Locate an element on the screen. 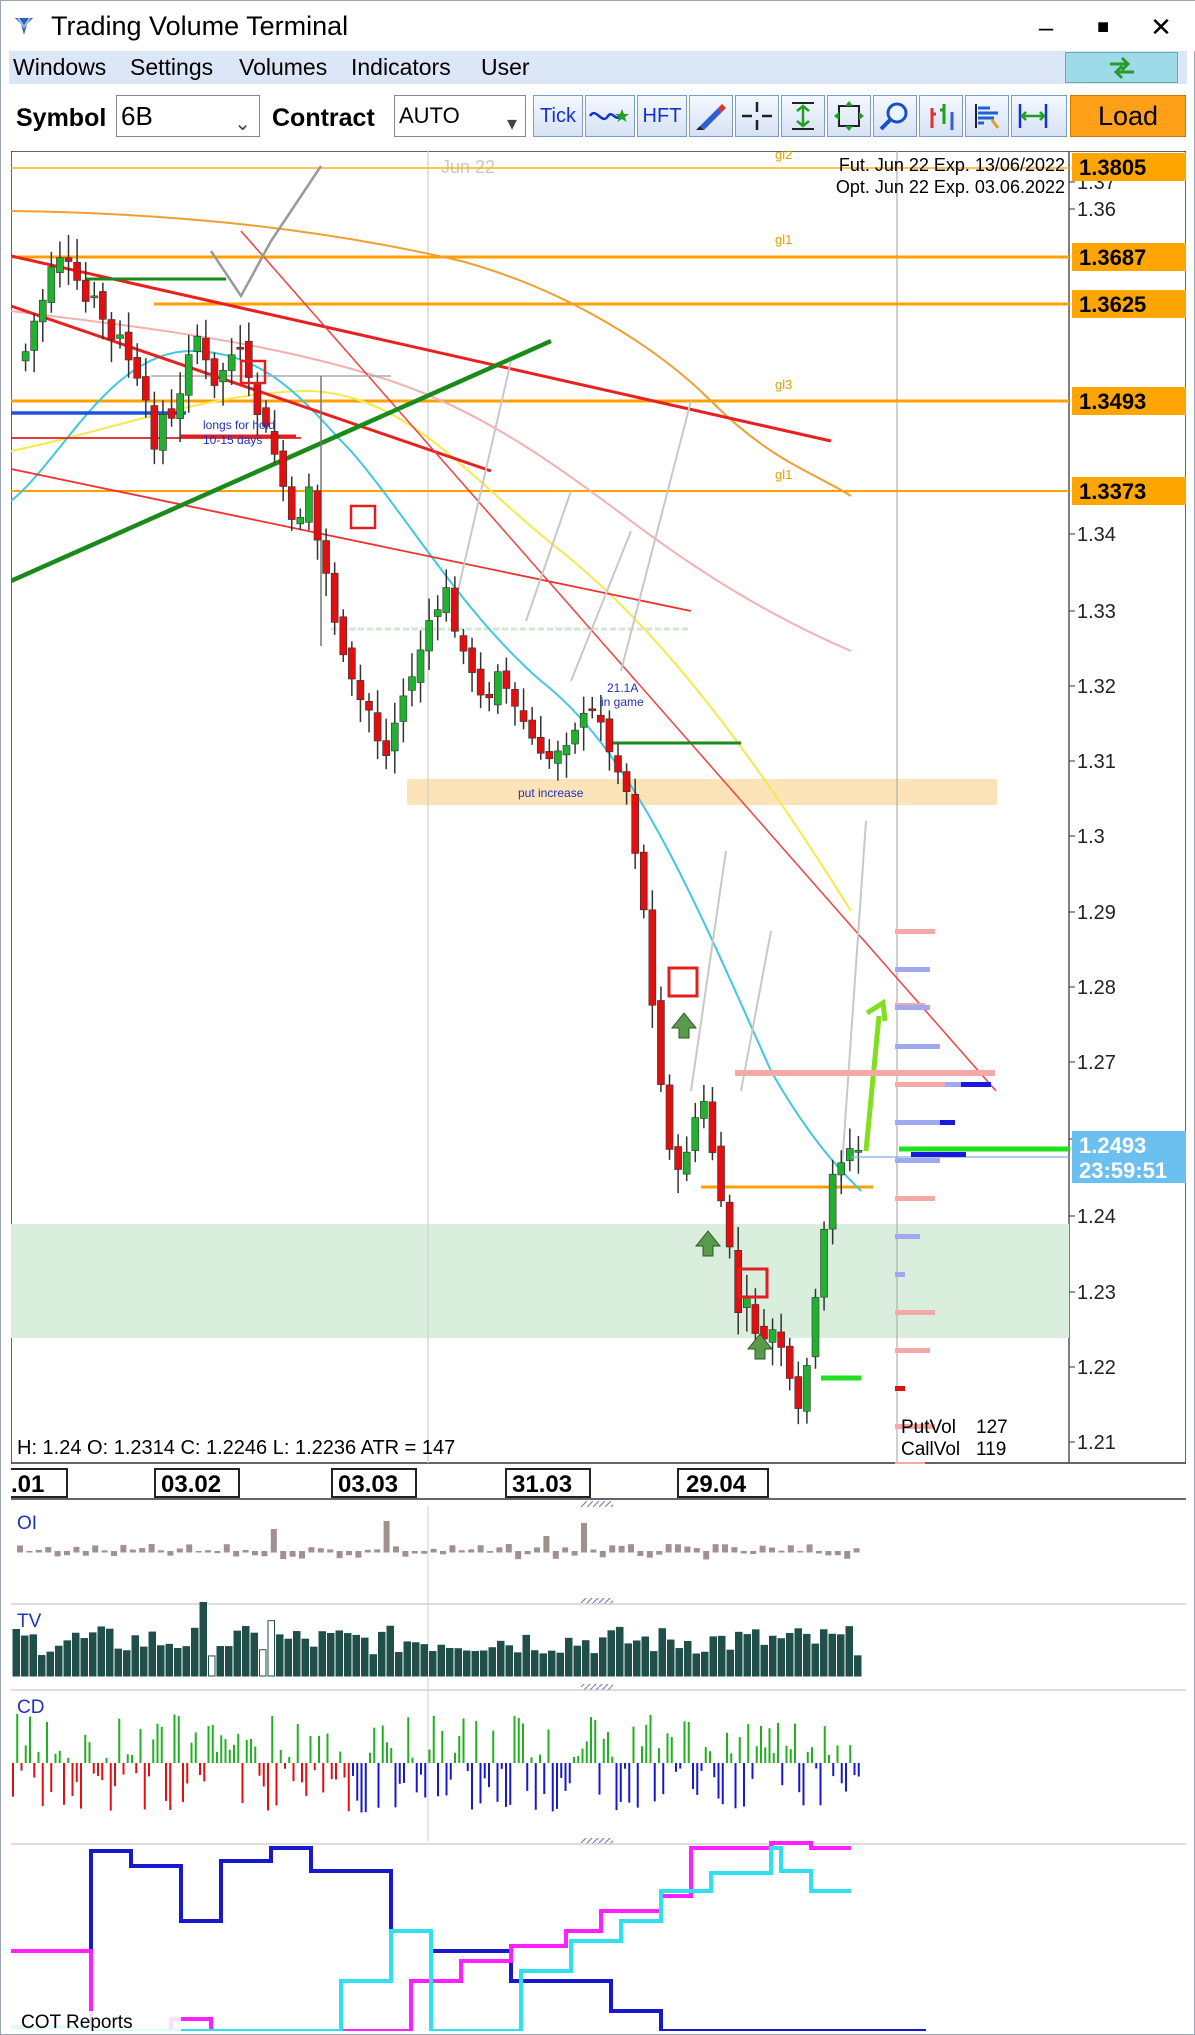  tv-panel-label: TV is located at coordinates (29, 1621).